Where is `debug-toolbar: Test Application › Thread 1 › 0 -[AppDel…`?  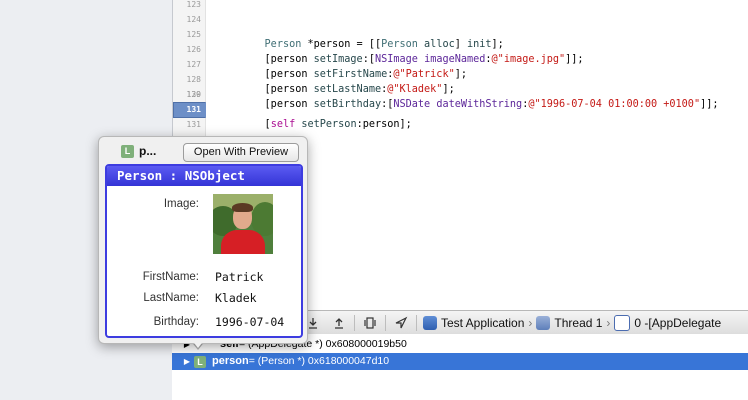 debug-toolbar: Test Application › Thread 1 › 0 -[AppDel… is located at coordinates (524, 323).